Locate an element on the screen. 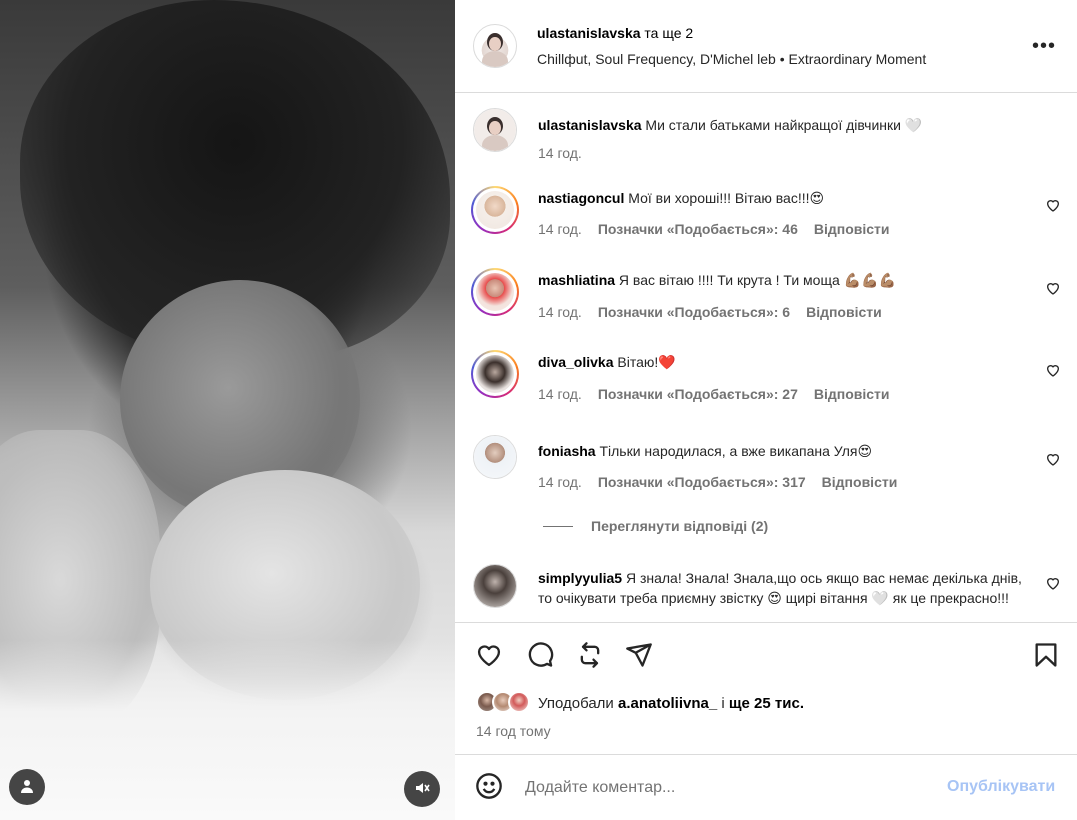  emoji-icon is located at coordinates (489, 788).